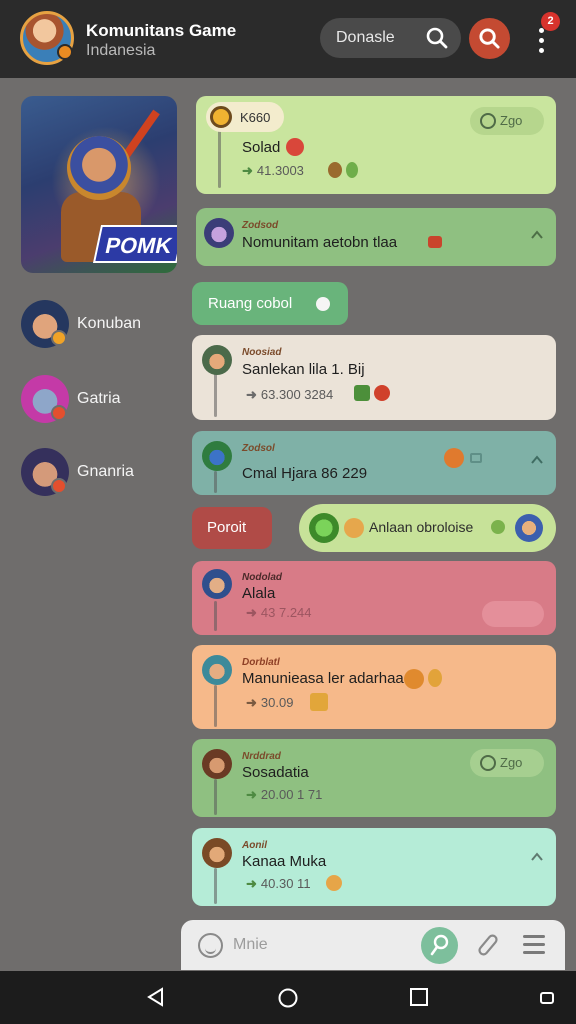  I want to click on message-user: K660, so click(255, 117).